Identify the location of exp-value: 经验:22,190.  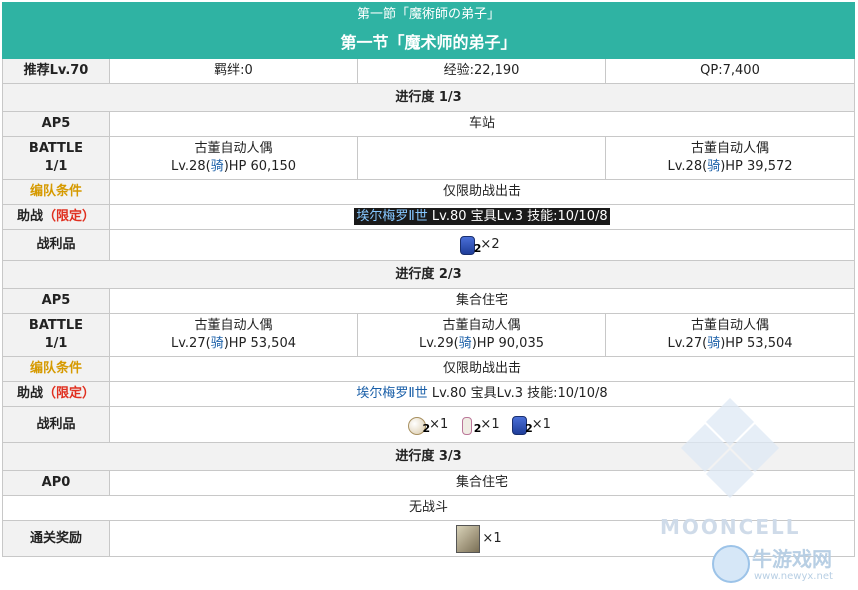
(481, 71).